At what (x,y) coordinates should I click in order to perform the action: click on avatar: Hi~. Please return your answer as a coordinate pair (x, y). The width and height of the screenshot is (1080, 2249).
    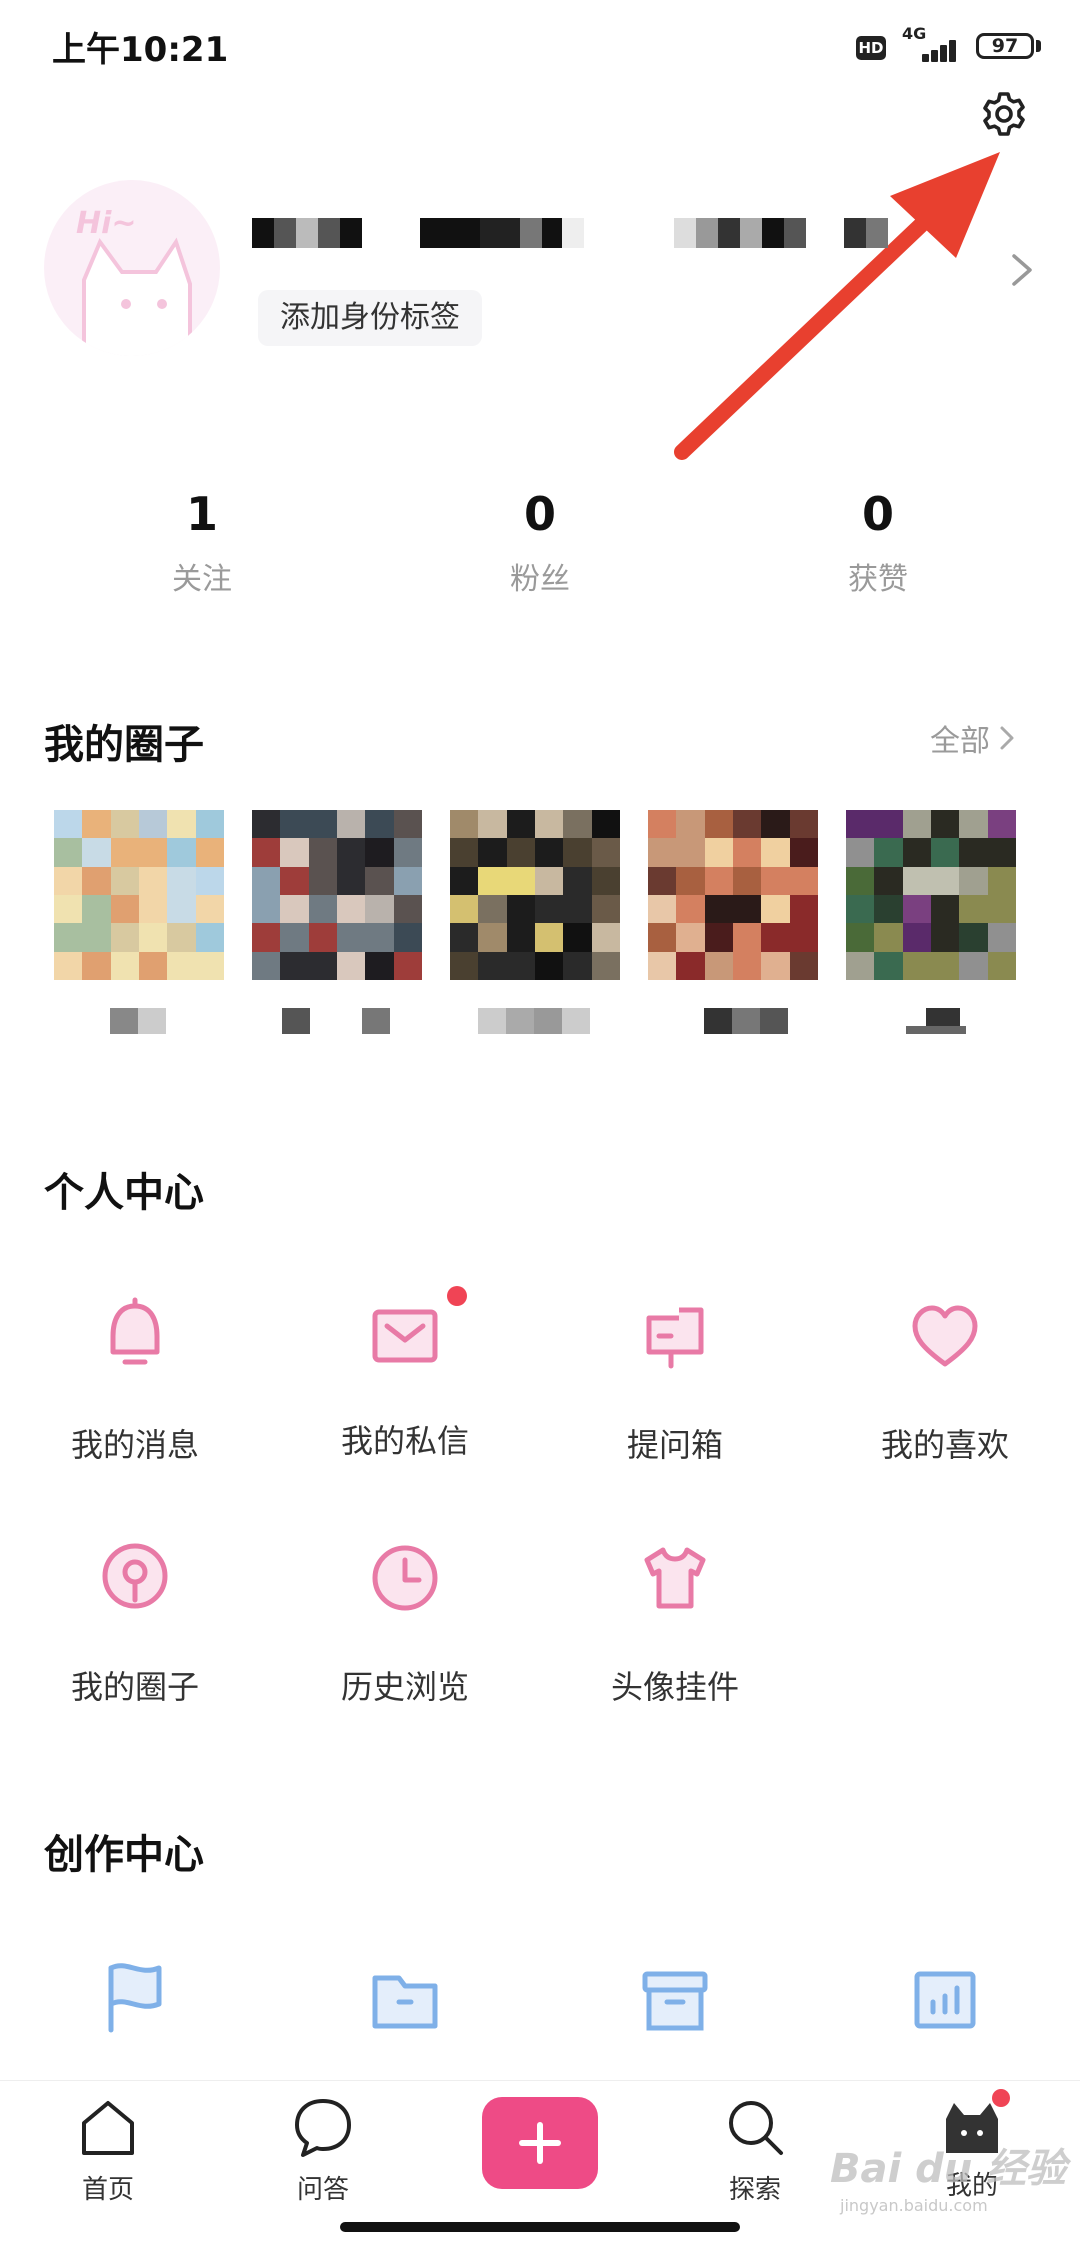
    Looking at the image, I should click on (132, 268).